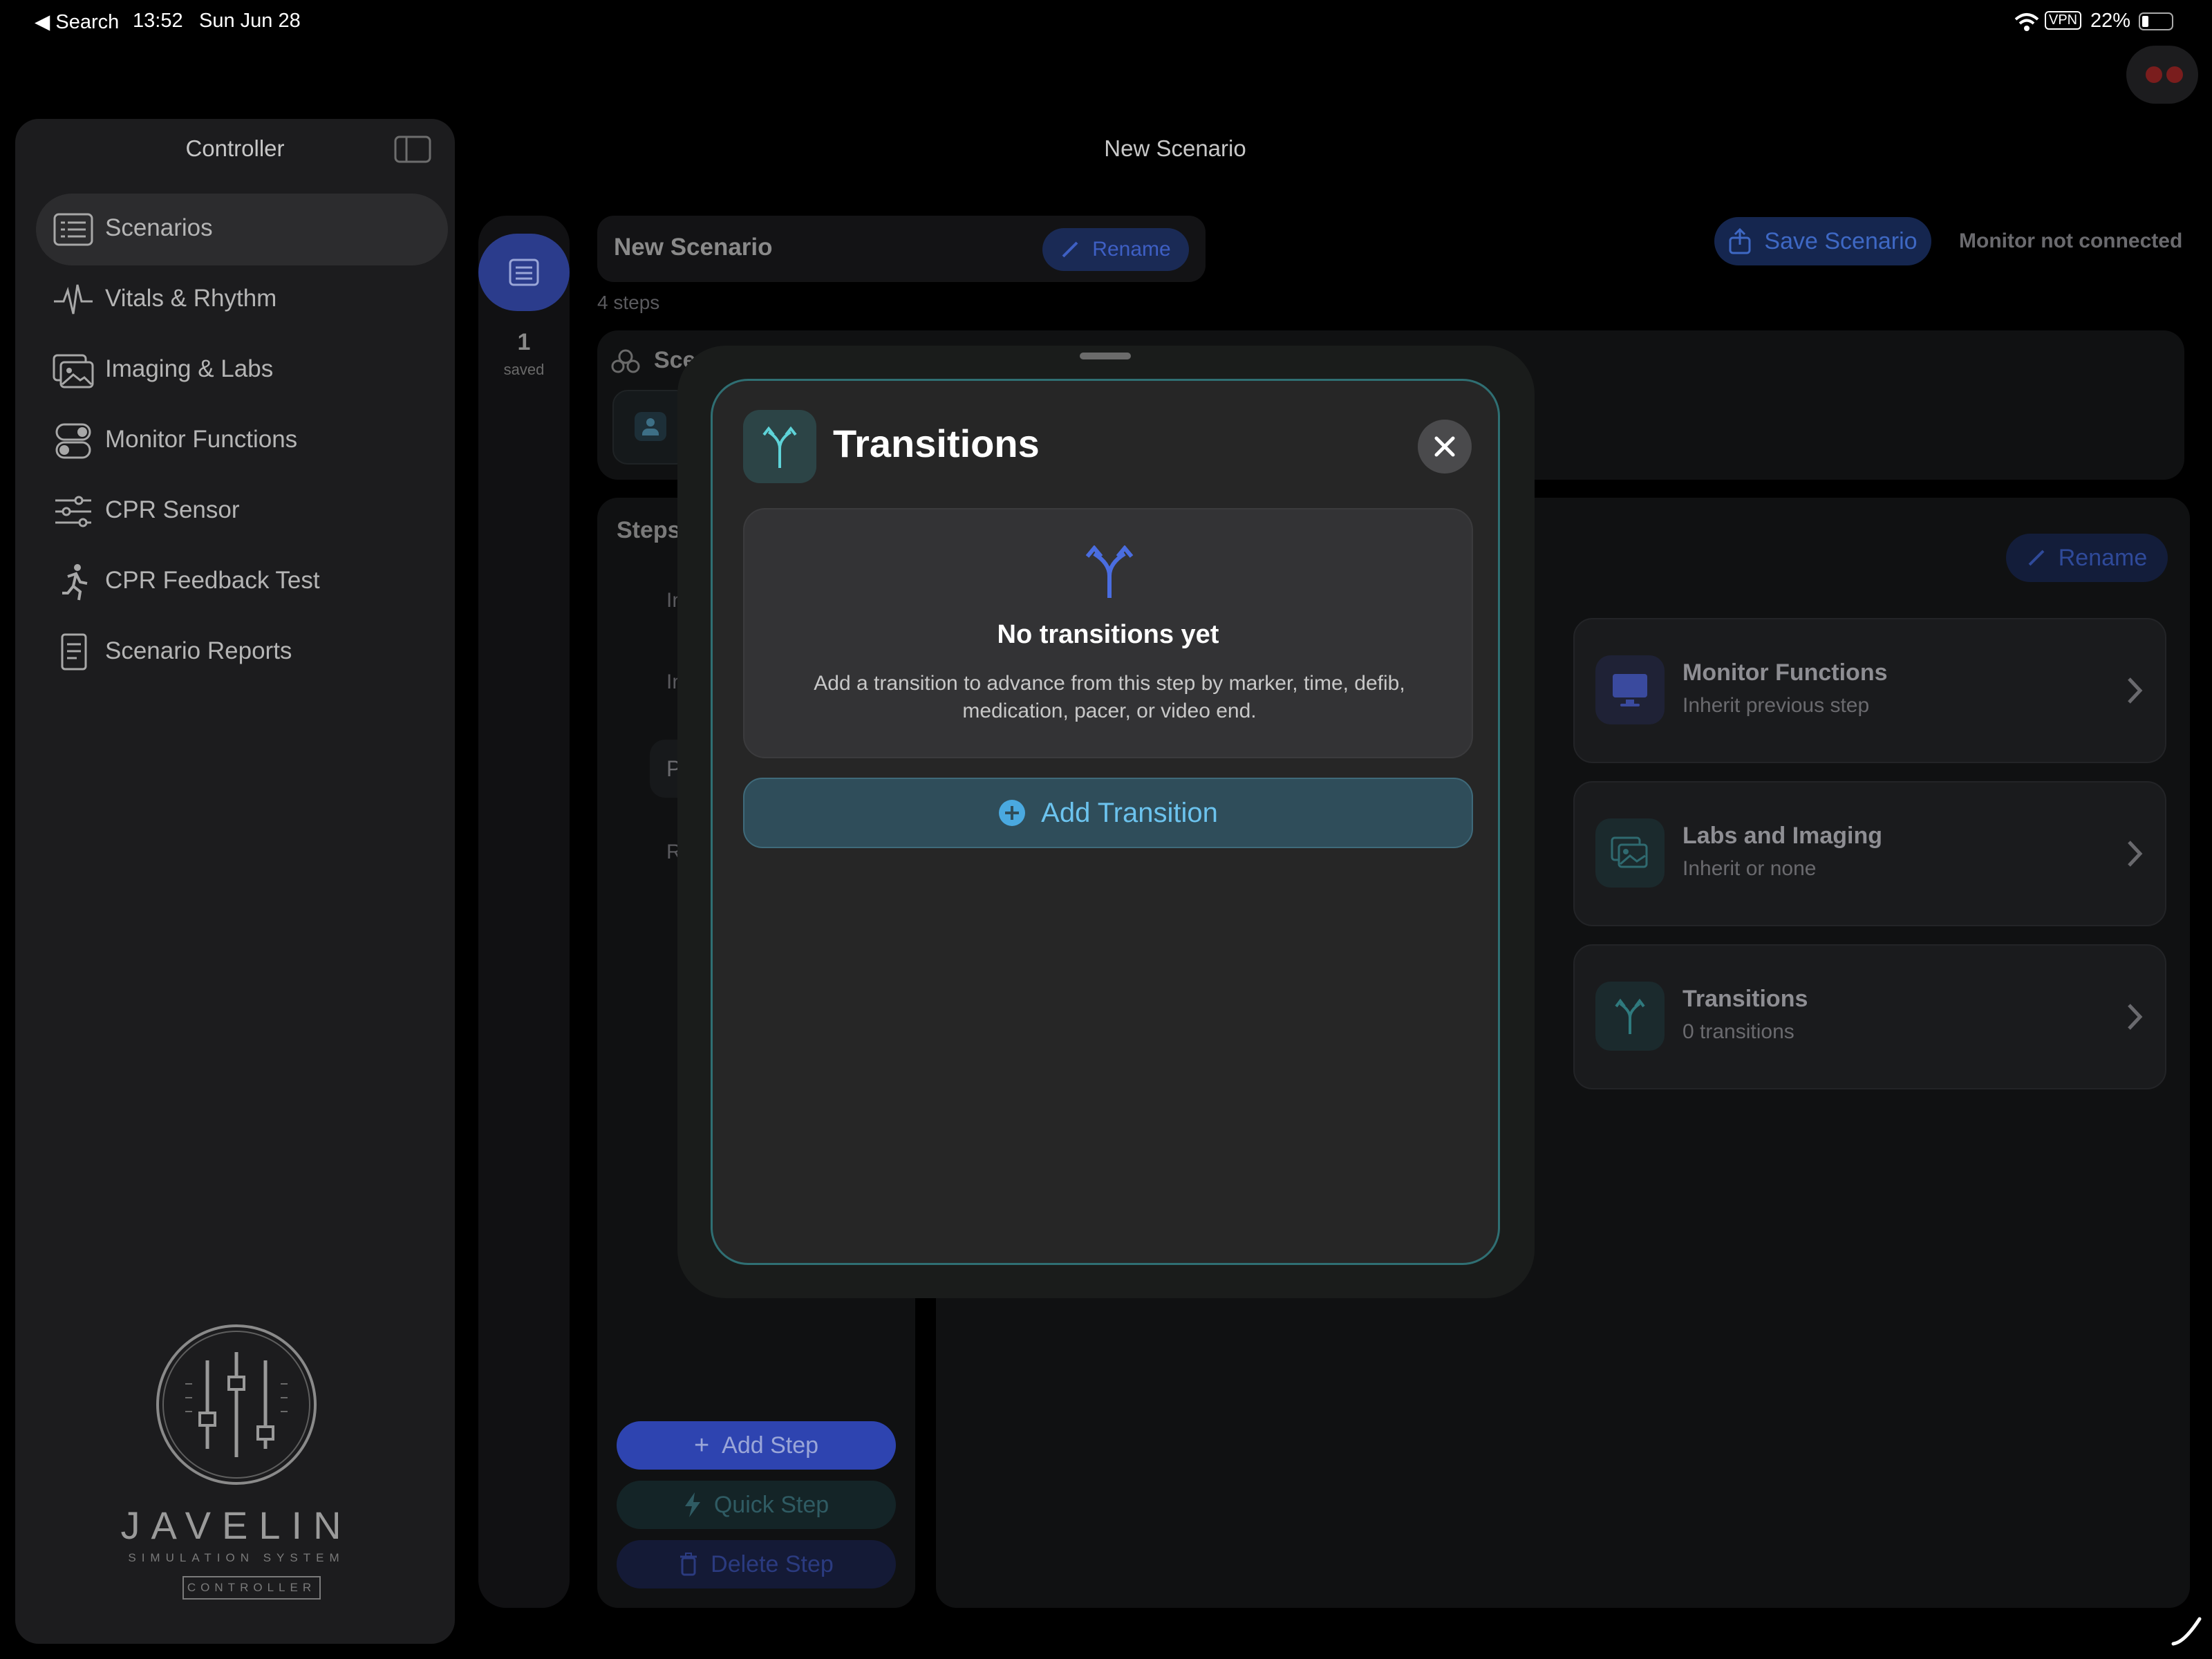  Describe the element at coordinates (772, 1504) in the screenshot. I see `quick-step-label: Quick Step` at that location.